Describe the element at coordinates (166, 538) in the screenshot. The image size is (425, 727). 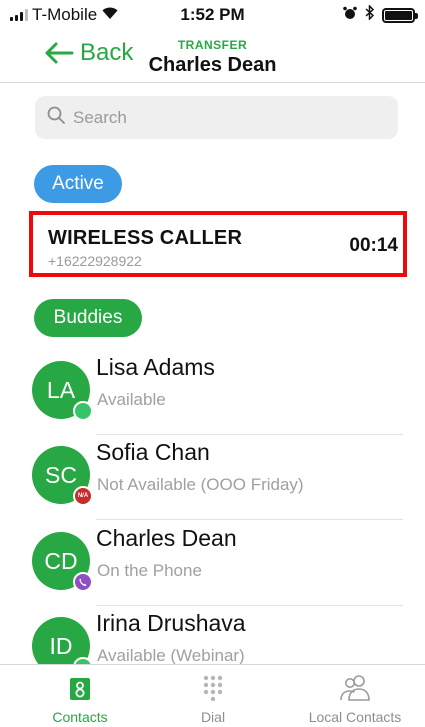
I see `buddy-name: Charles Dean` at that location.